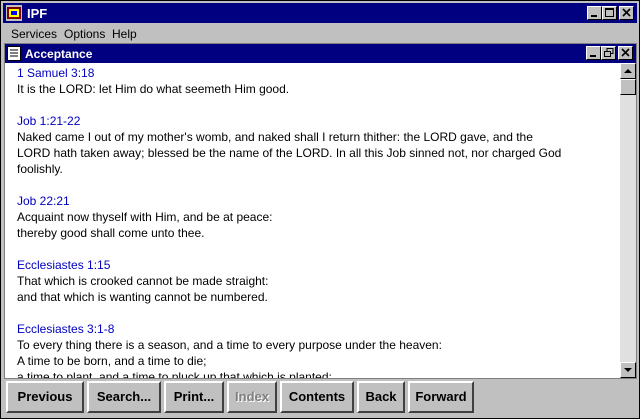 The height and width of the screenshot is (419, 640). I want to click on minimize-button, so click(594, 13).